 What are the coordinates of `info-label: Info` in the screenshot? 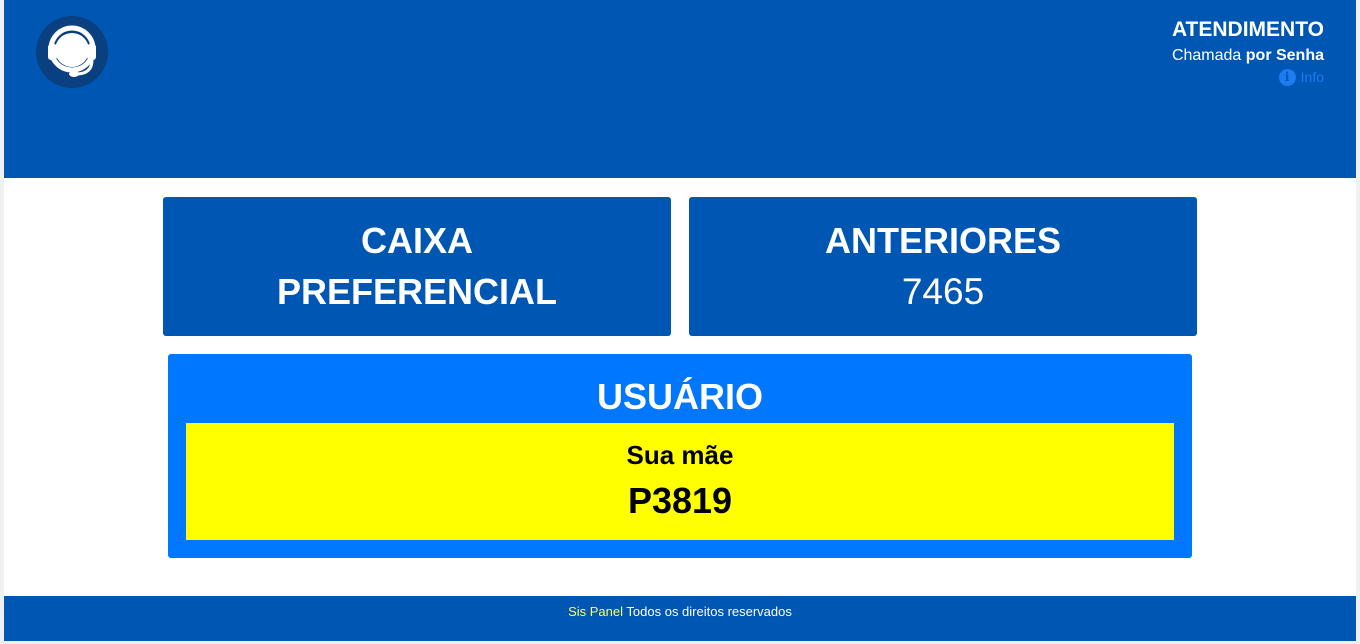 It's located at (1312, 77).